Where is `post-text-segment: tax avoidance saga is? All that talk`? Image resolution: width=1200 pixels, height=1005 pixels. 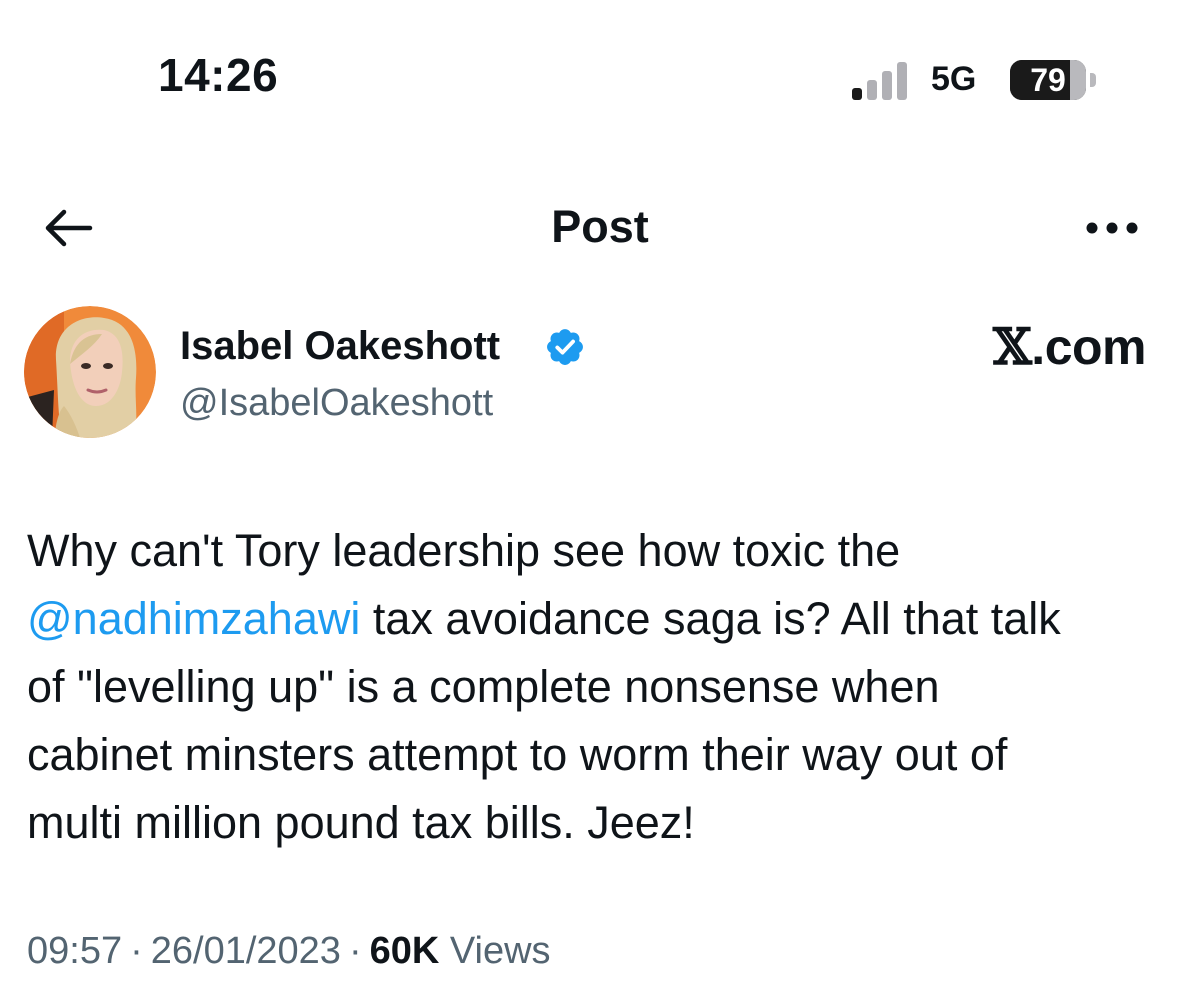 post-text-segment: tax avoidance saga is? All that talk is located at coordinates (710, 618).